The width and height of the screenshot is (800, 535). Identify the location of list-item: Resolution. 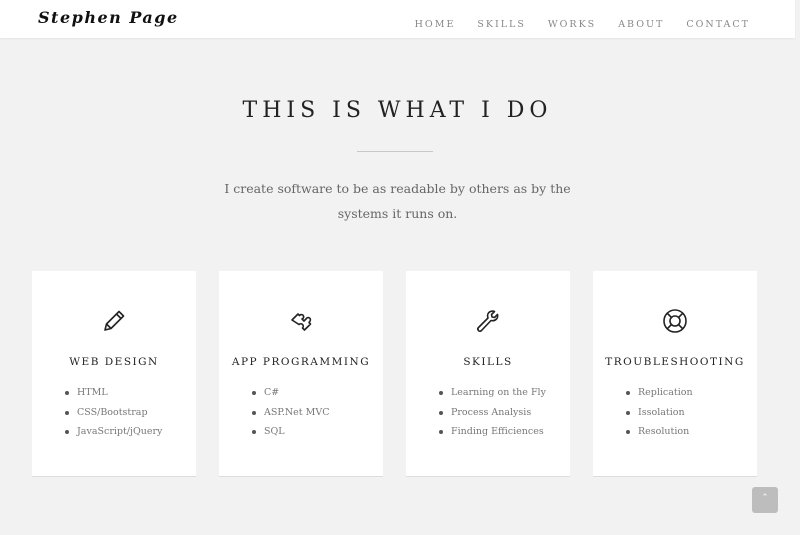
(659, 432).